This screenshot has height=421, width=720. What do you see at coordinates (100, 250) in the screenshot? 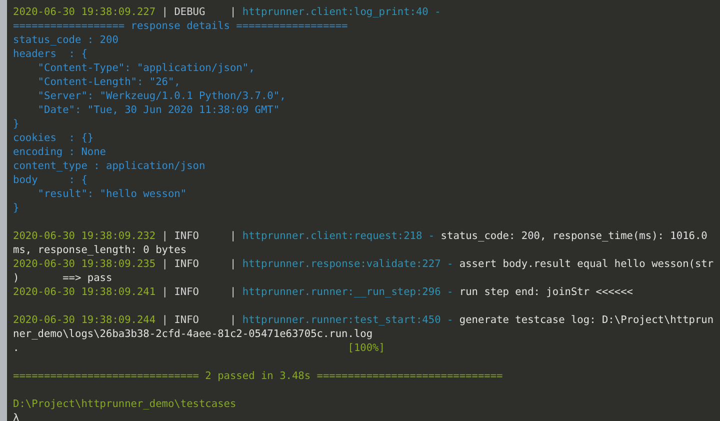
I see `output-line: ms, response_length: 0 bytes` at bounding box center [100, 250].